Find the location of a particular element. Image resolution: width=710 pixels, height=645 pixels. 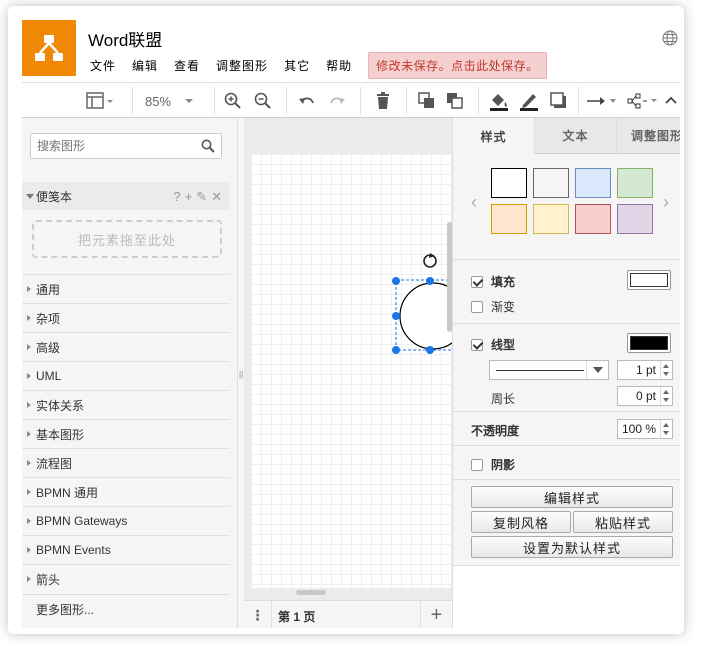

fill-row: 填充 is located at coordinates (493, 281).